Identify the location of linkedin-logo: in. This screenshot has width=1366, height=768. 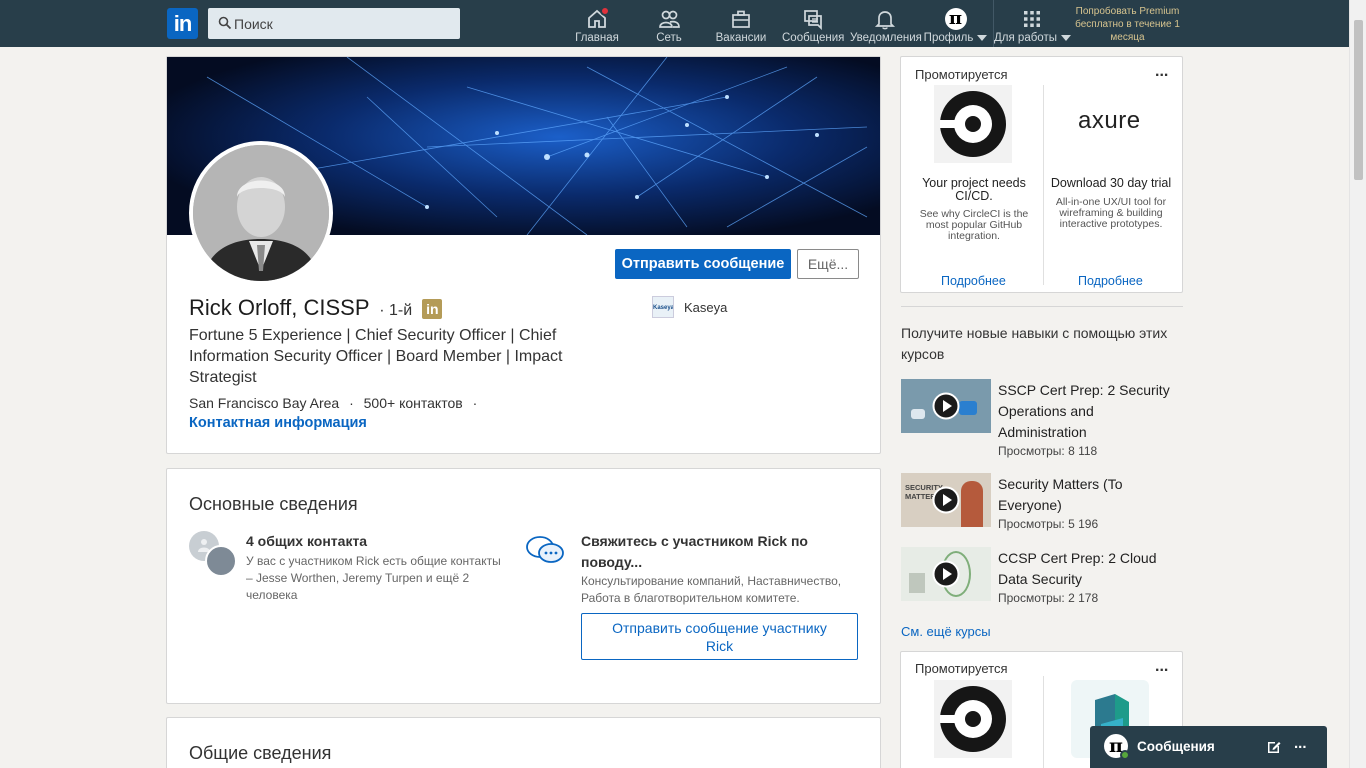
(182, 23).